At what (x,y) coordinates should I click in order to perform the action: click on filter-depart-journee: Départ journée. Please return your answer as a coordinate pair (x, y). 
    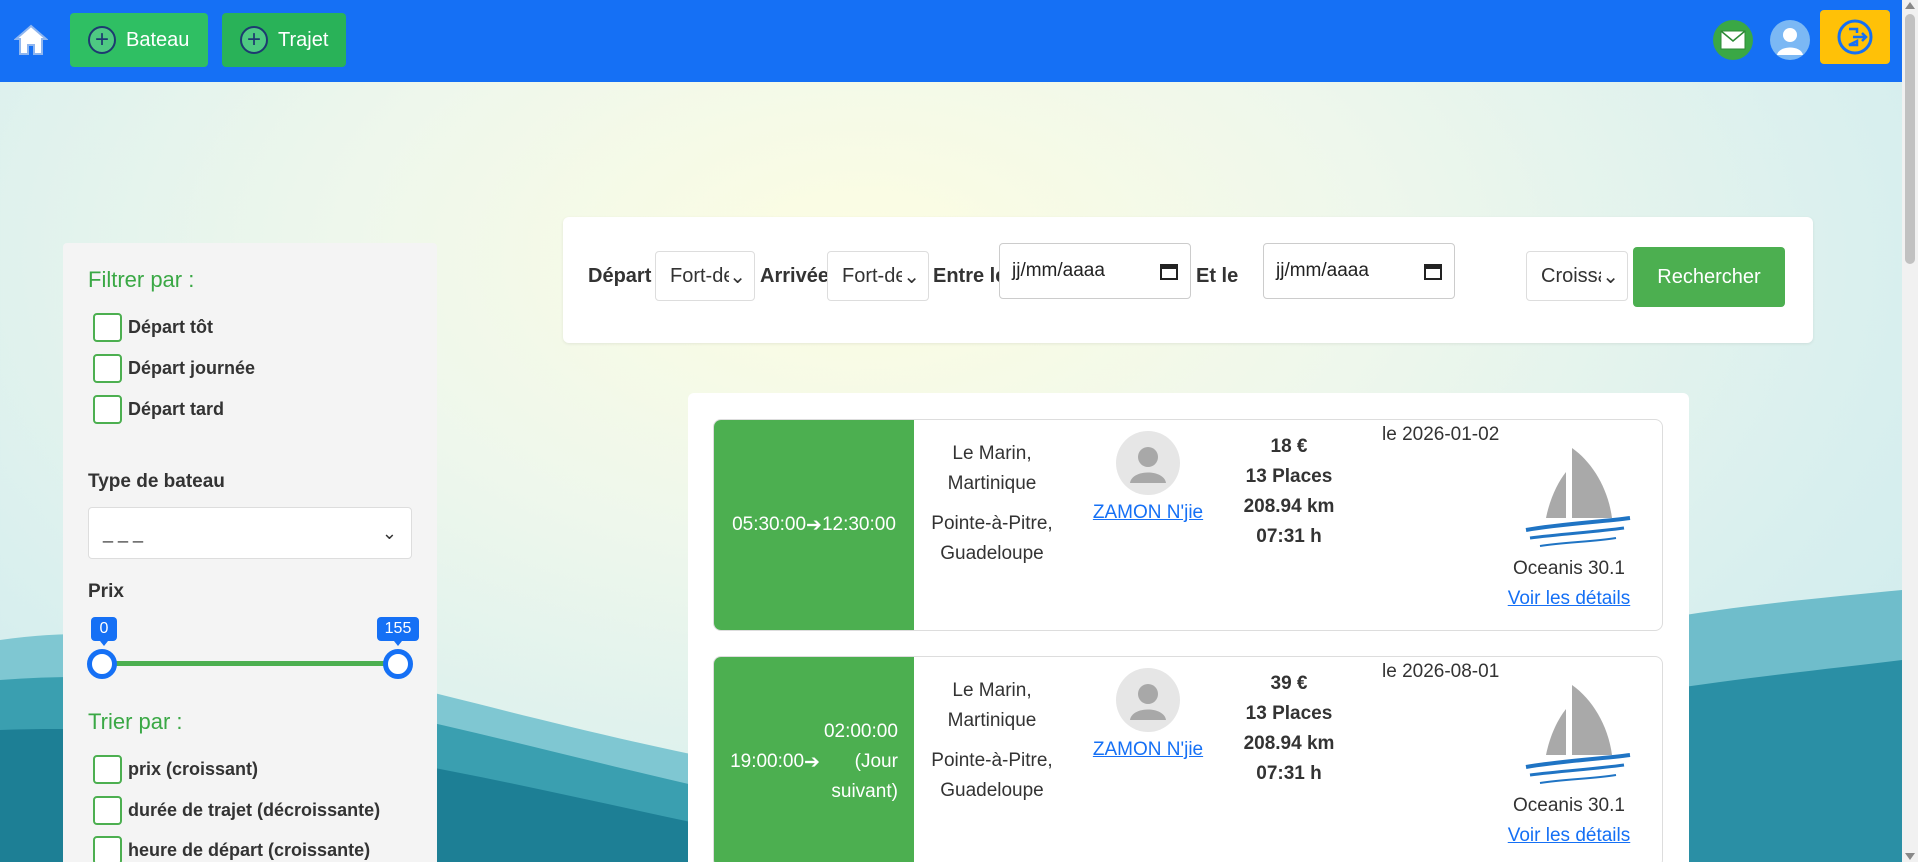
    Looking at the image, I should click on (174, 368).